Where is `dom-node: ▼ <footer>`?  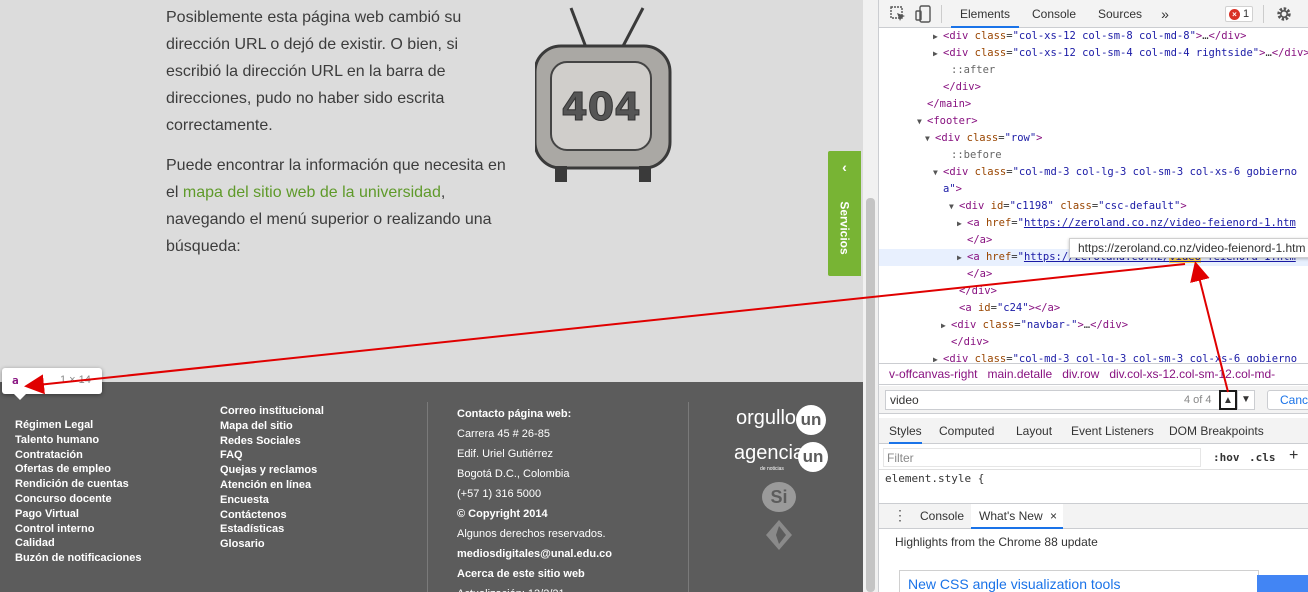 dom-node: ▼ <footer> is located at coordinates (1093, 121).